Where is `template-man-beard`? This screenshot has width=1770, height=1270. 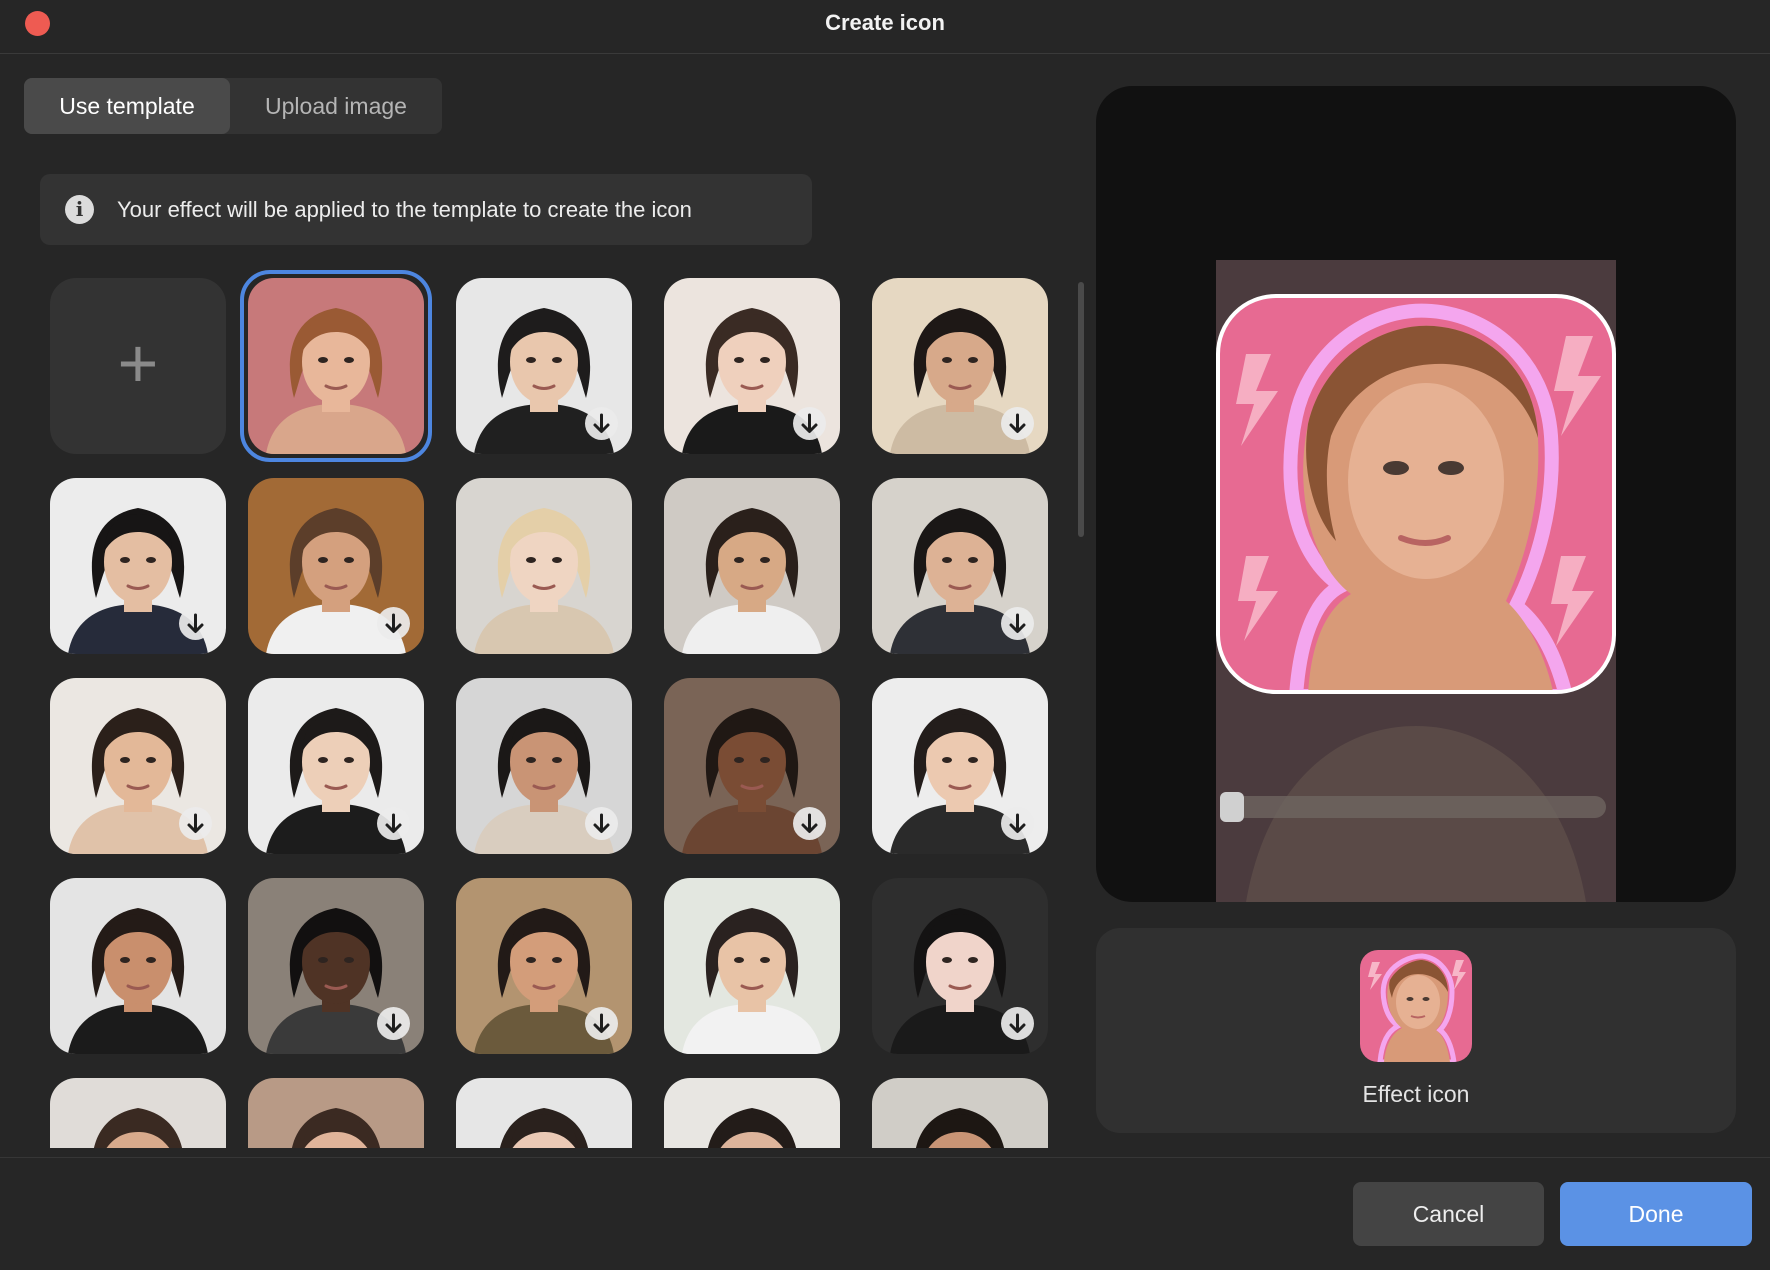
template-man-beard is located at coordinates (544, 766).